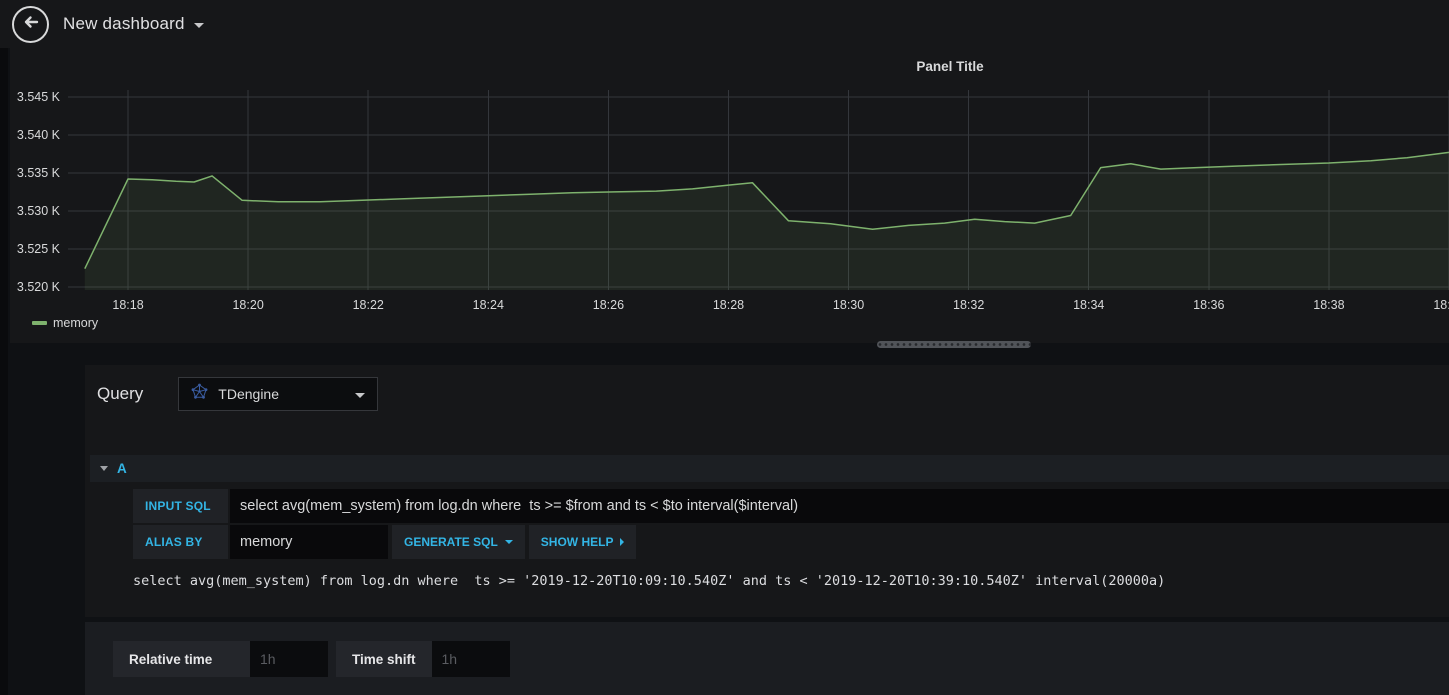 The height and width of the screenshot is (695, 1449). Describe the element at coordinates (199, 394) in the screenshot. I see `tdengine-icon` at that location.